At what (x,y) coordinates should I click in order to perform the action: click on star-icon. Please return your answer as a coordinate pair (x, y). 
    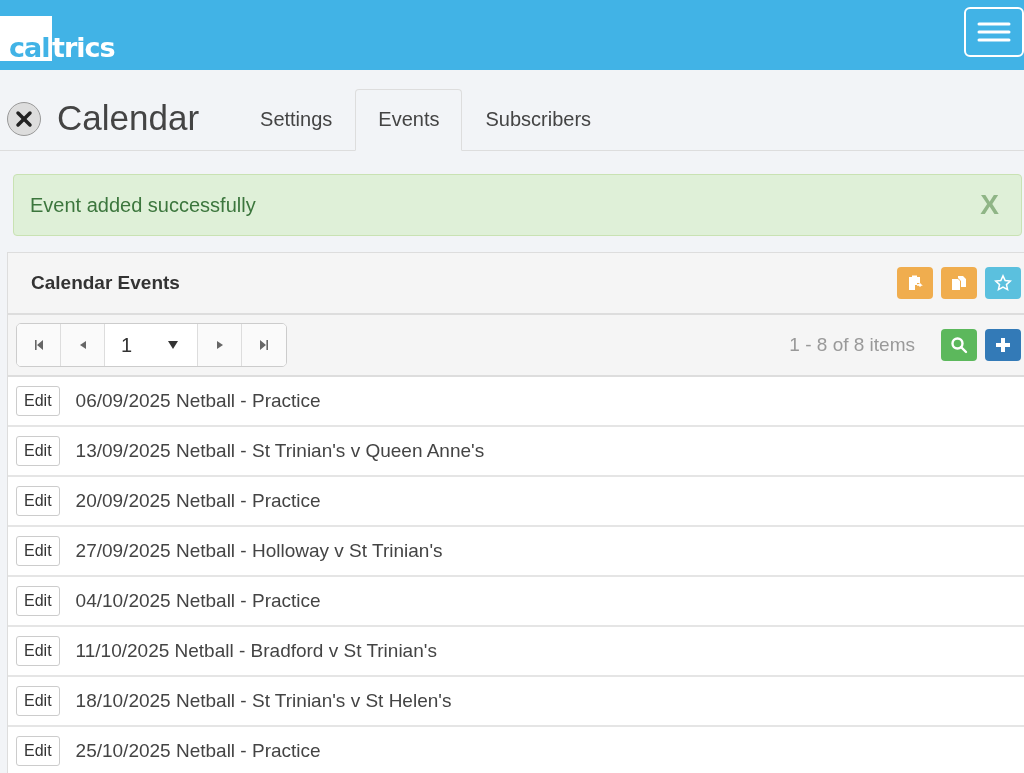
    Looking at the image, I should click on (1003, 283).